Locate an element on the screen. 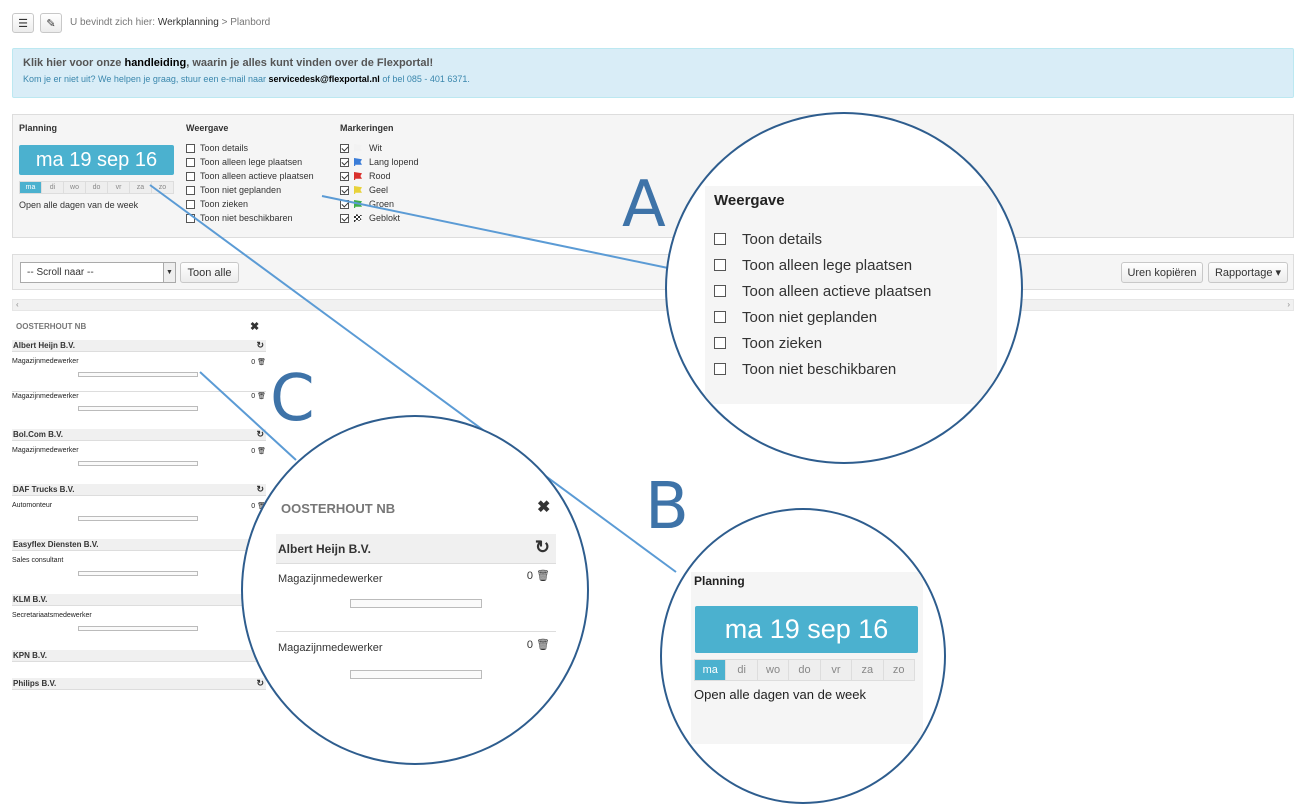 This screenshot has width=1302, height=806. zoom-date-display: ma 19 sep 16 is located at coordinates (806, 629).